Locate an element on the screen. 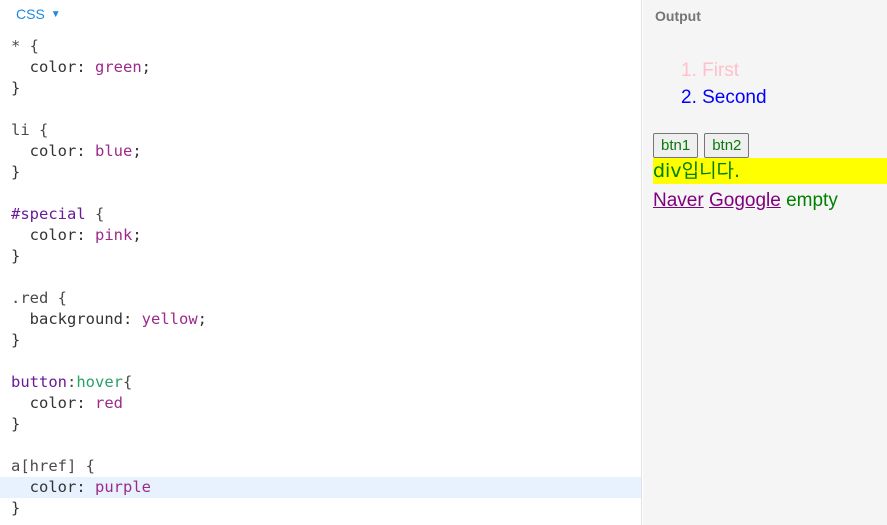 The height and width of the screenshot is (525, 887). code-token: blue is located at coordinates (114, 151).